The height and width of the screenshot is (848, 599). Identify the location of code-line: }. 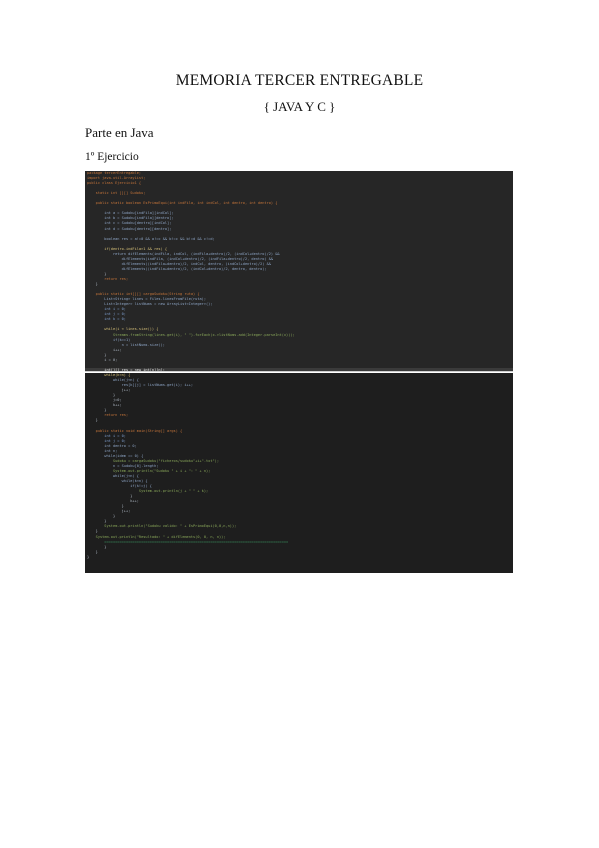
(88, 556).